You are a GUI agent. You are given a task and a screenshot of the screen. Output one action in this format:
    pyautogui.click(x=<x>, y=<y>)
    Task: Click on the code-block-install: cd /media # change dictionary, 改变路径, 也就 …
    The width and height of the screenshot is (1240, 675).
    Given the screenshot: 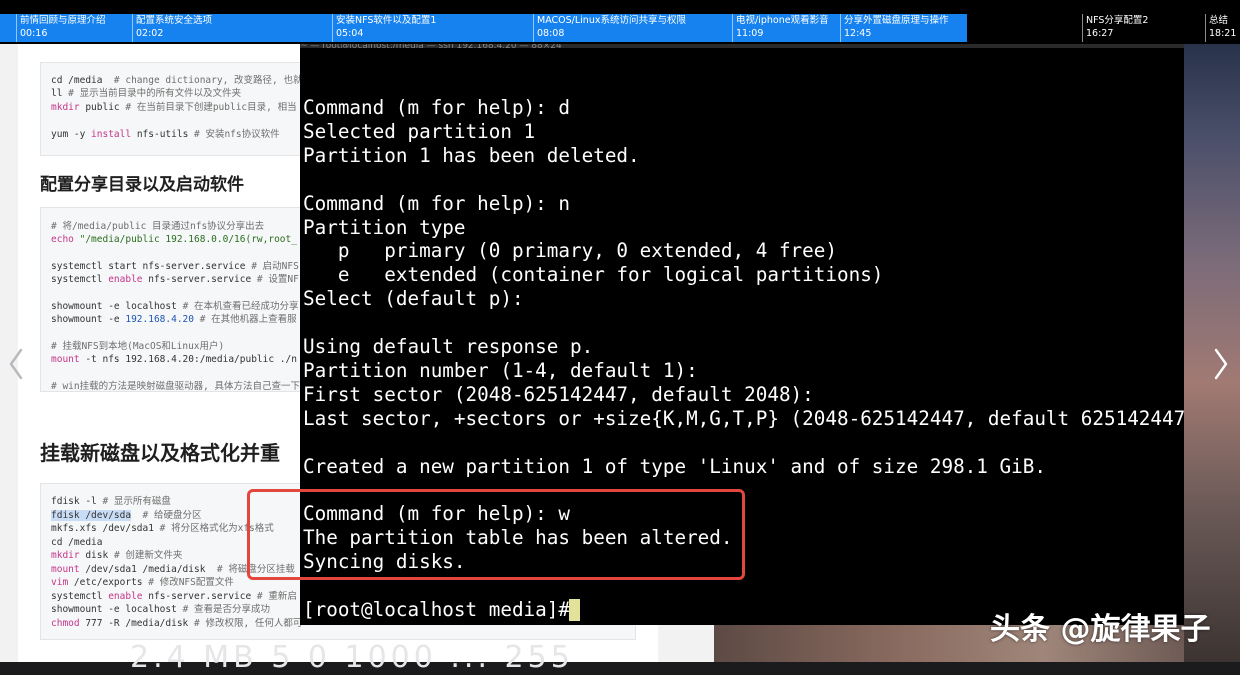 What is the action you would take?
    pyautogui.click(x=176, y=109)
    